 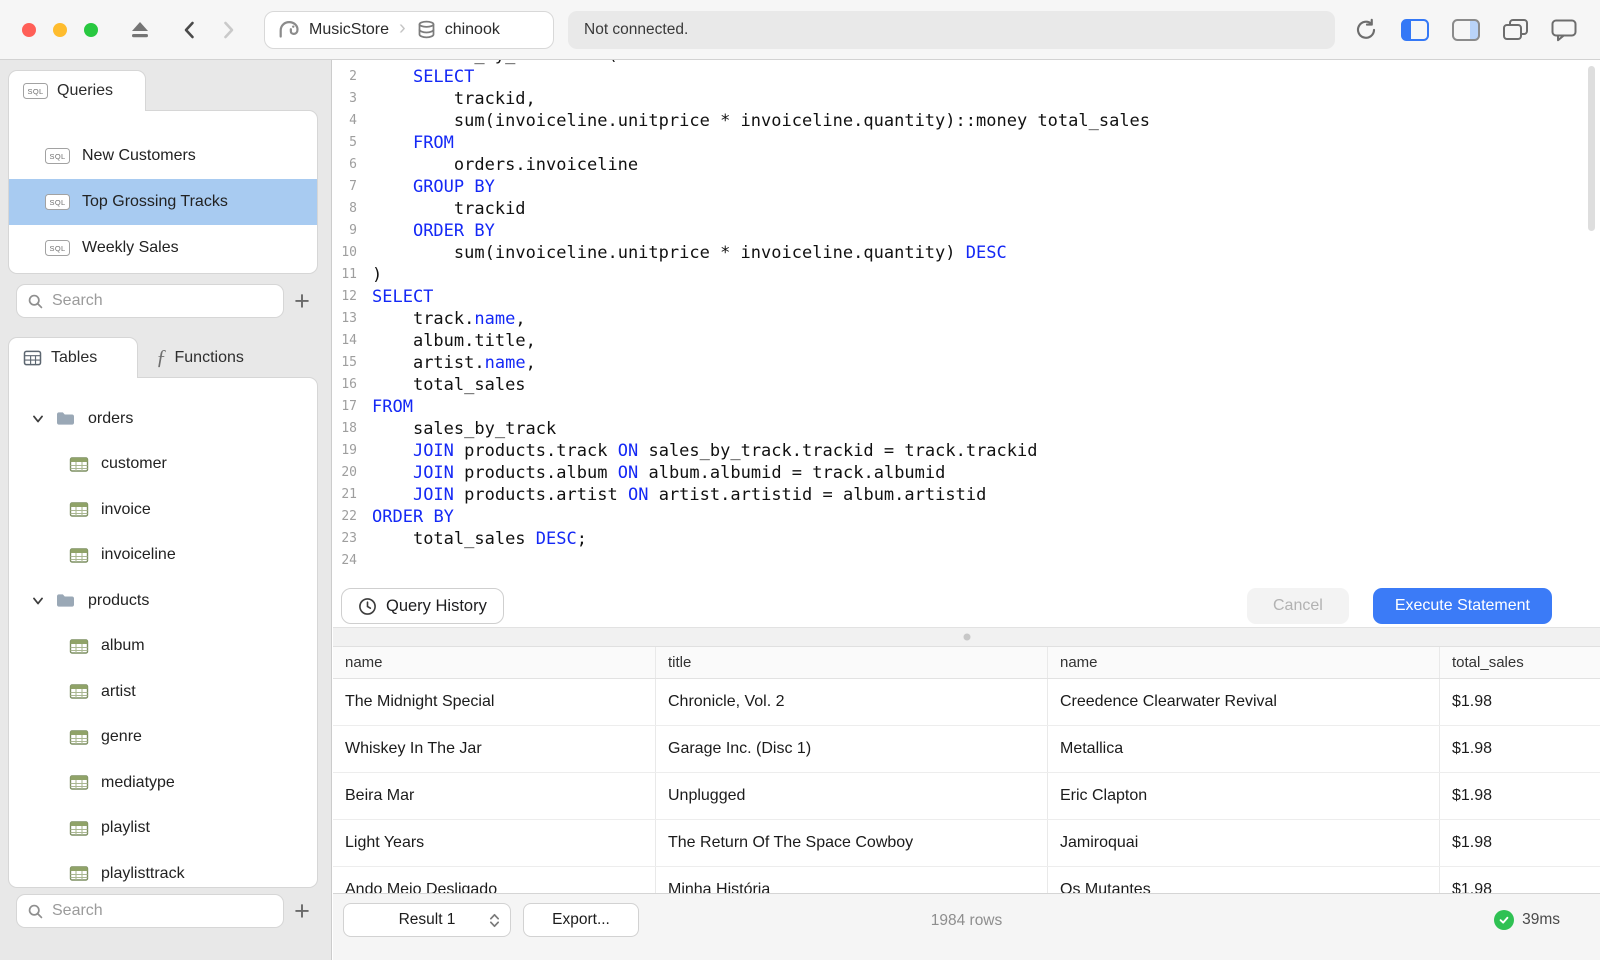 I want to click on column-header: total_sales, so click(x=1519, y=662).